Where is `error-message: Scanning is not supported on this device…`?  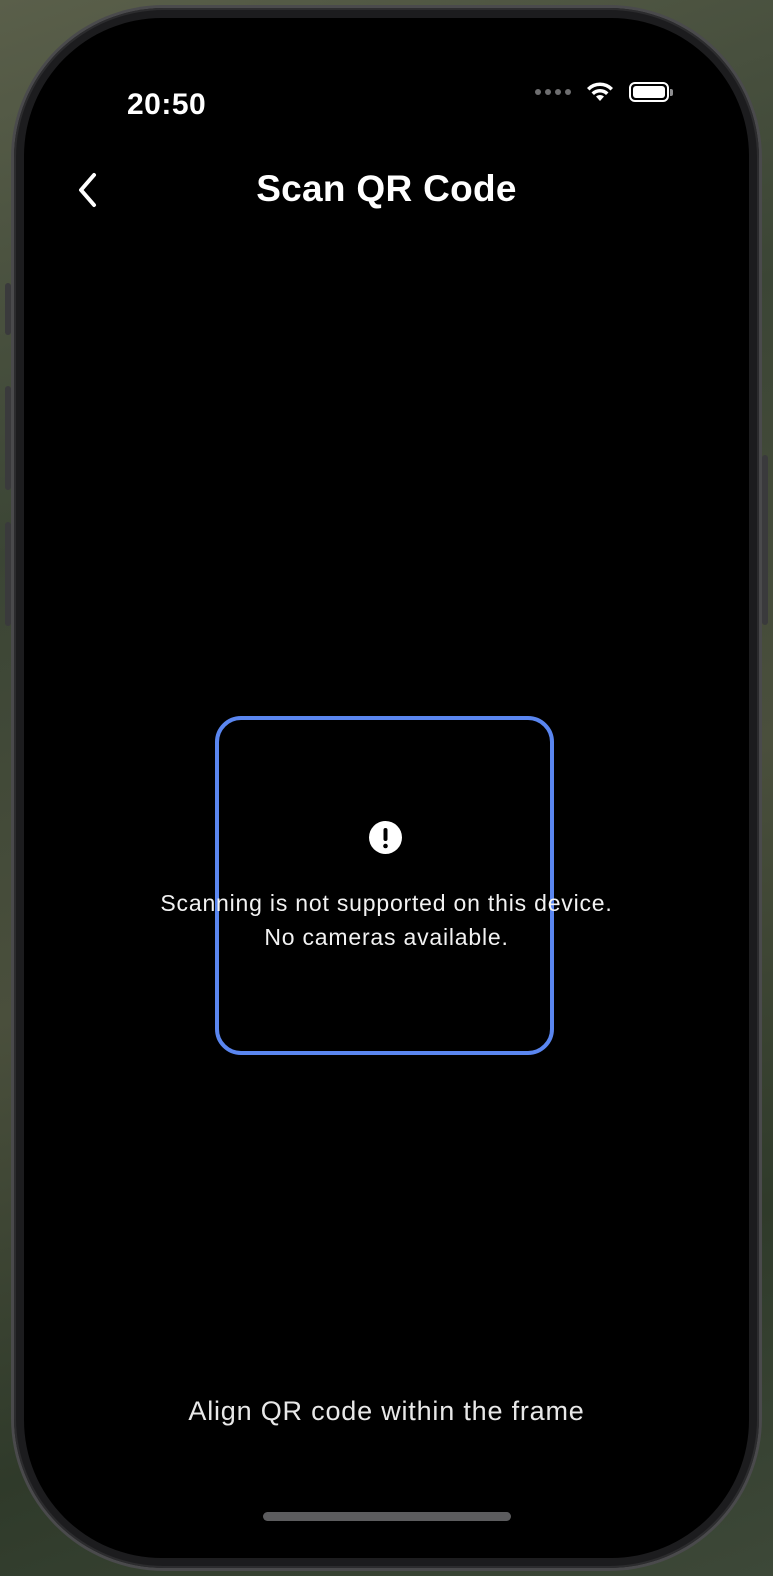
error-message: Scanning is not supported on this device… is located at coordinates (386, 920).